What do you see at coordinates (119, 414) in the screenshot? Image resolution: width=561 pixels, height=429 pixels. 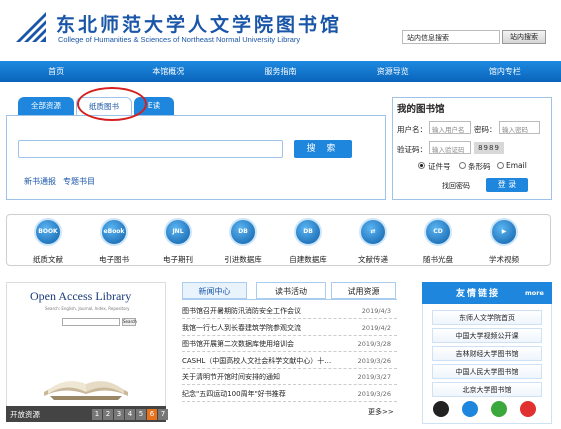 I see `carousel-page-3: 3` at bounding box center [119, 414].